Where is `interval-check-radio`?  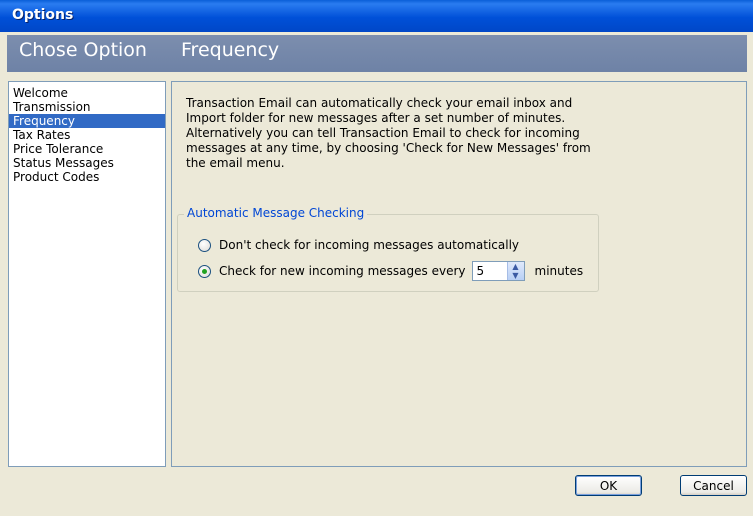 interval-check-radio is located at coordinates (204, 271).